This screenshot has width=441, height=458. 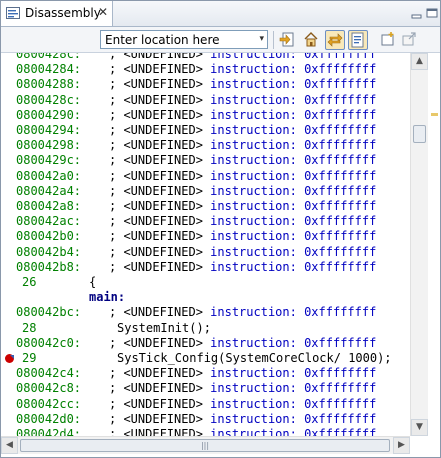 I want to click on address: 08004284:, so click(x=49, y=69).